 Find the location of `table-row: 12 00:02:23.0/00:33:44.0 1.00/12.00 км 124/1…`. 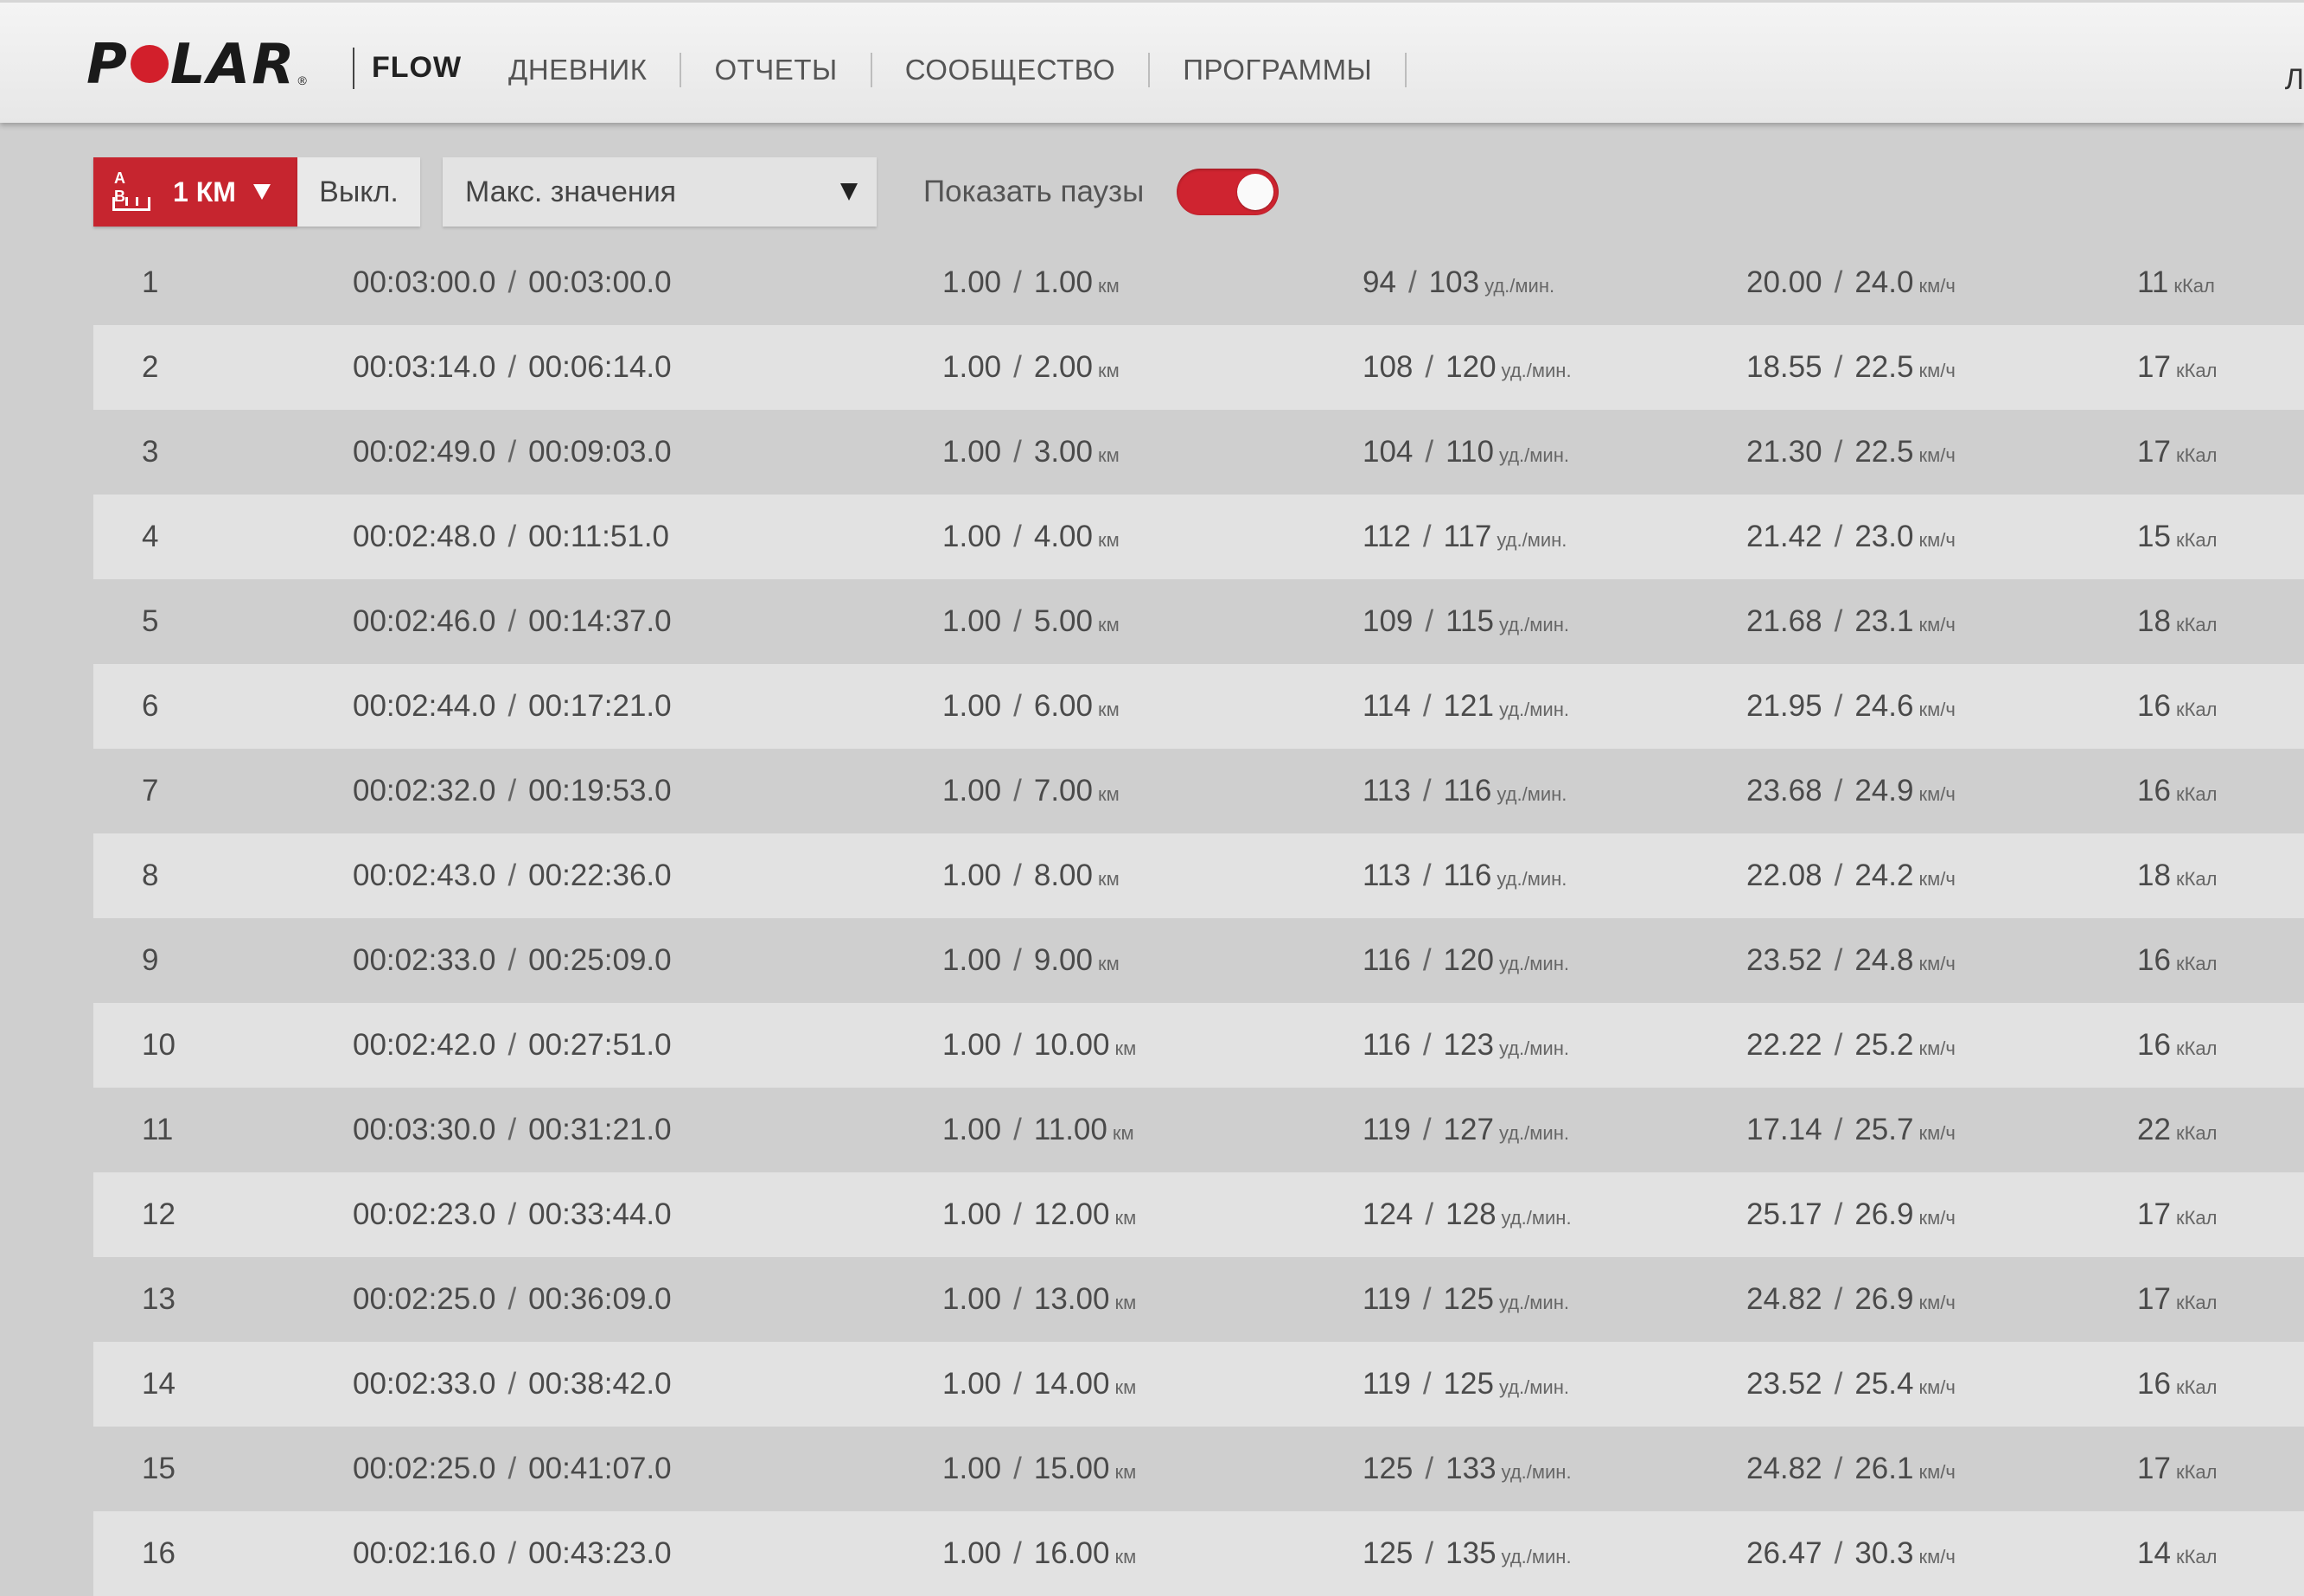

table-row: 12 00:02:23.0/00:33:44.0 1.00/12.00 км 124/1… is located at coordinates (1198, 1214).